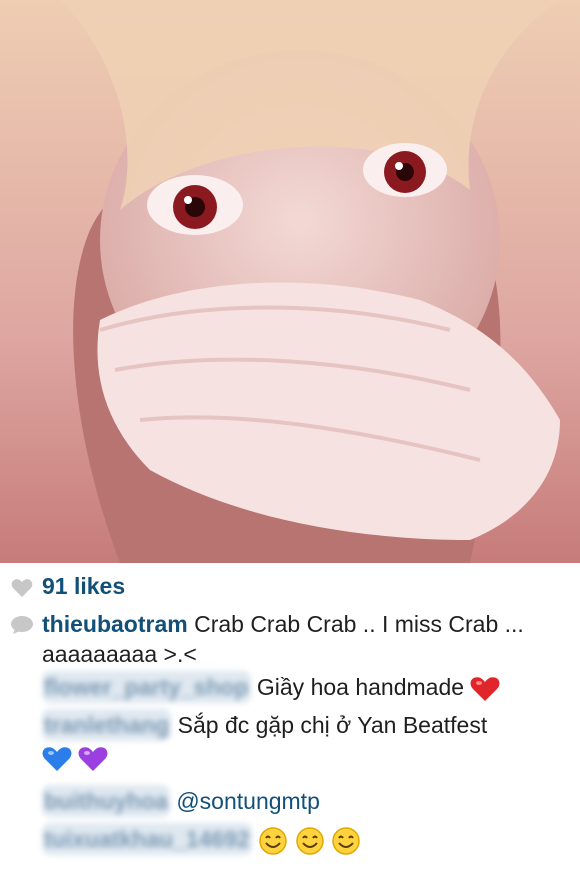  I want to click on likes-count: 91 likes, so click(83, 586).